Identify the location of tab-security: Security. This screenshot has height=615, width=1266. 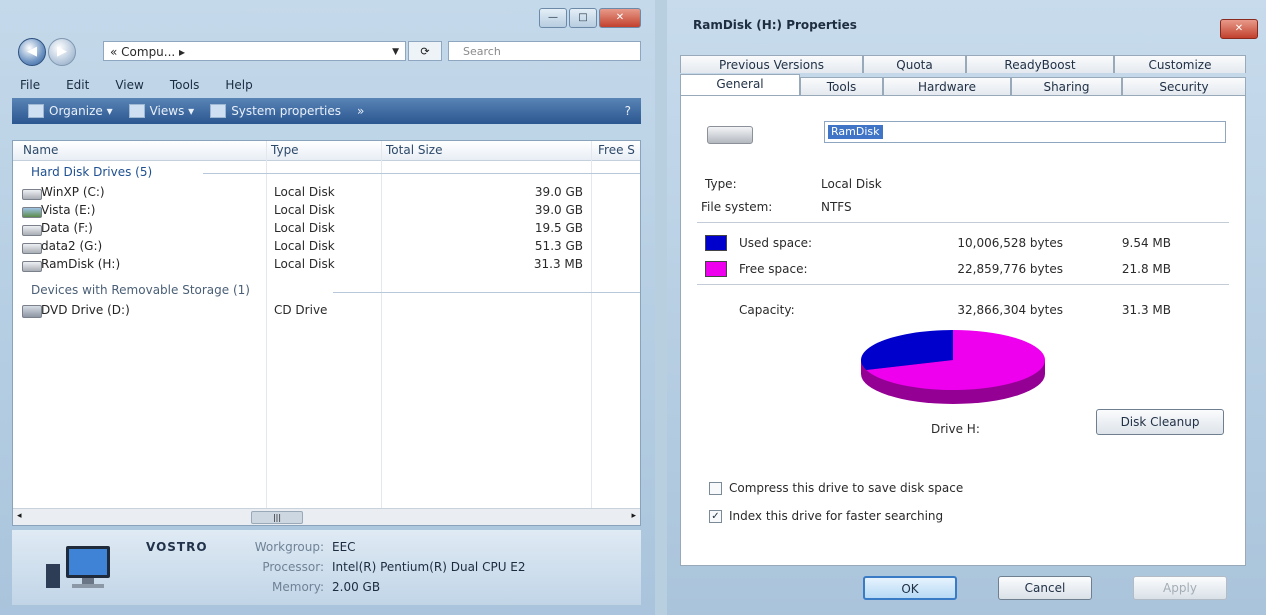
(1184, 86).